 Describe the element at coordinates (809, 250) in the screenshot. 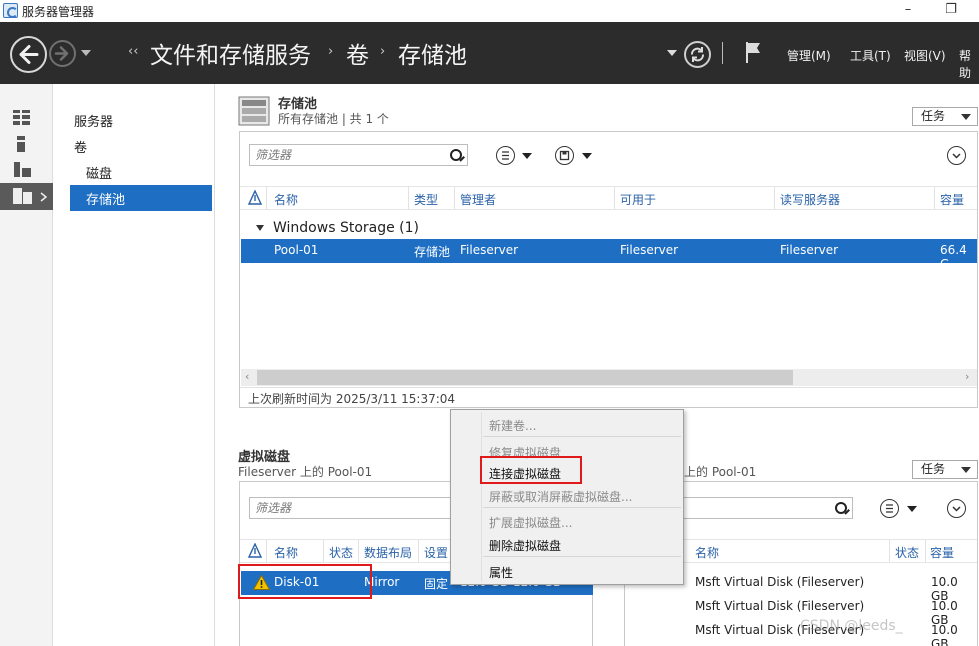

I see `row-rw-server: Fileserver` at that location.